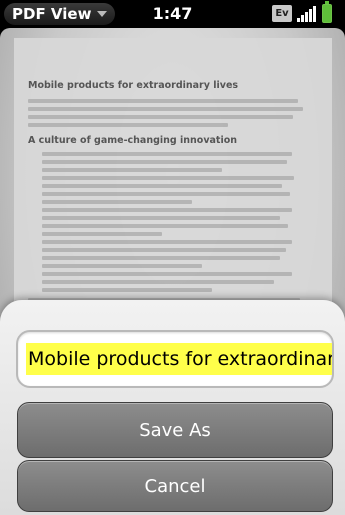 This screenshot has width=345, height=515. Describe the element at coordinates (175, 430) in the screenshot. I see `save-as-button: Save As` at that location.